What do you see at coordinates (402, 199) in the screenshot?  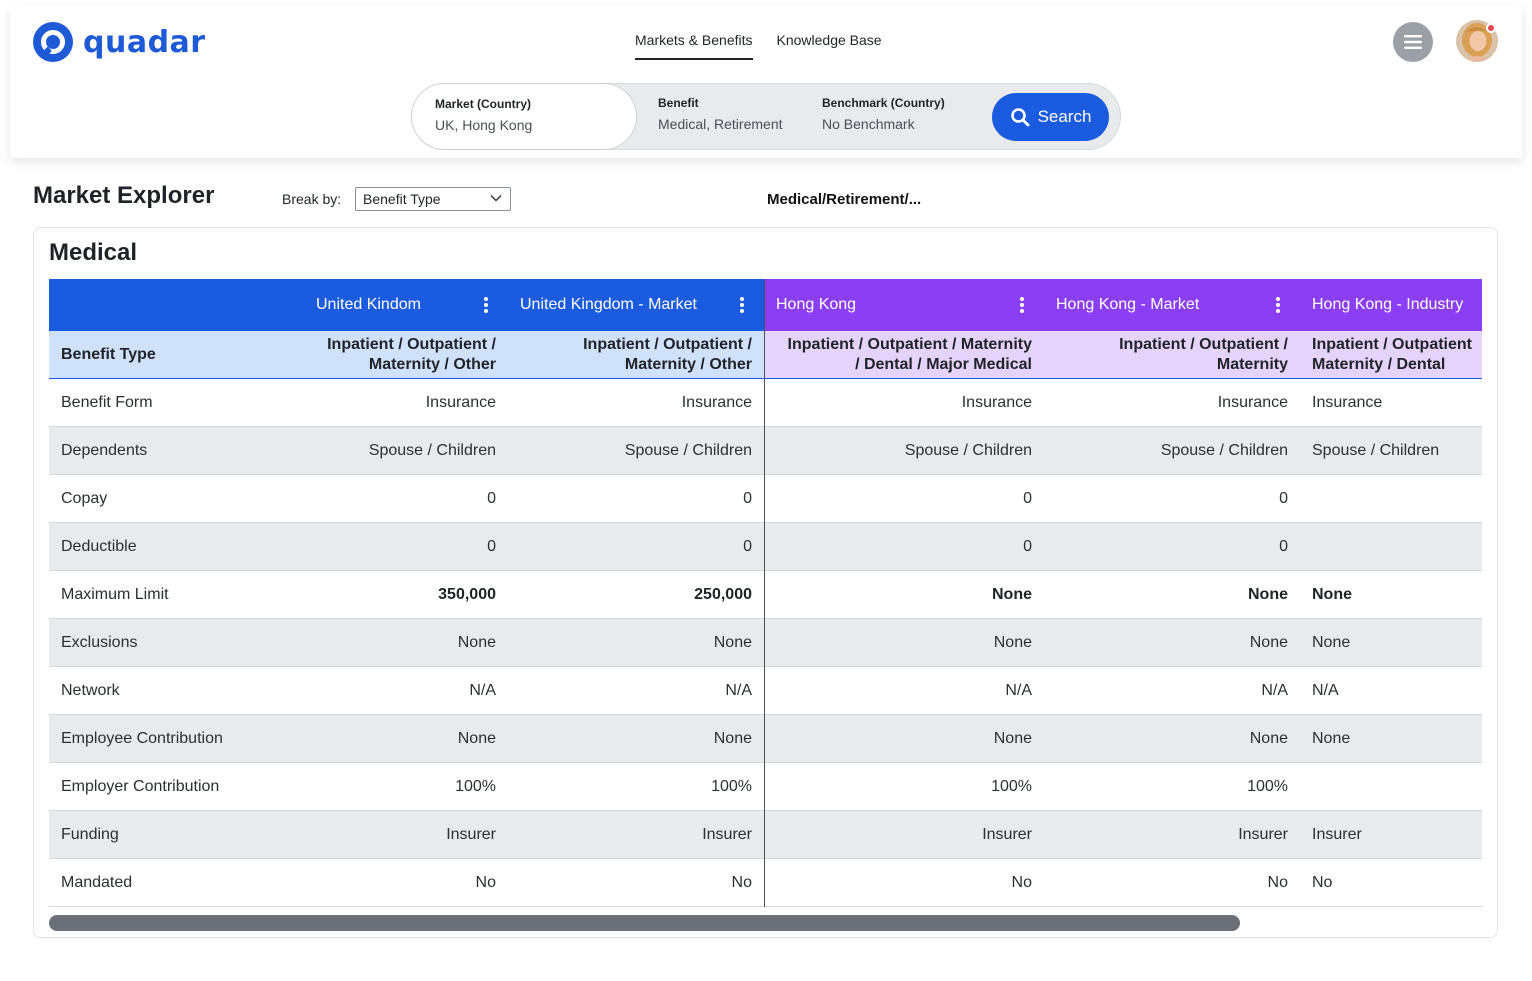 I see `break-by-value: Benefit Type` at bounding box center [402, 199].